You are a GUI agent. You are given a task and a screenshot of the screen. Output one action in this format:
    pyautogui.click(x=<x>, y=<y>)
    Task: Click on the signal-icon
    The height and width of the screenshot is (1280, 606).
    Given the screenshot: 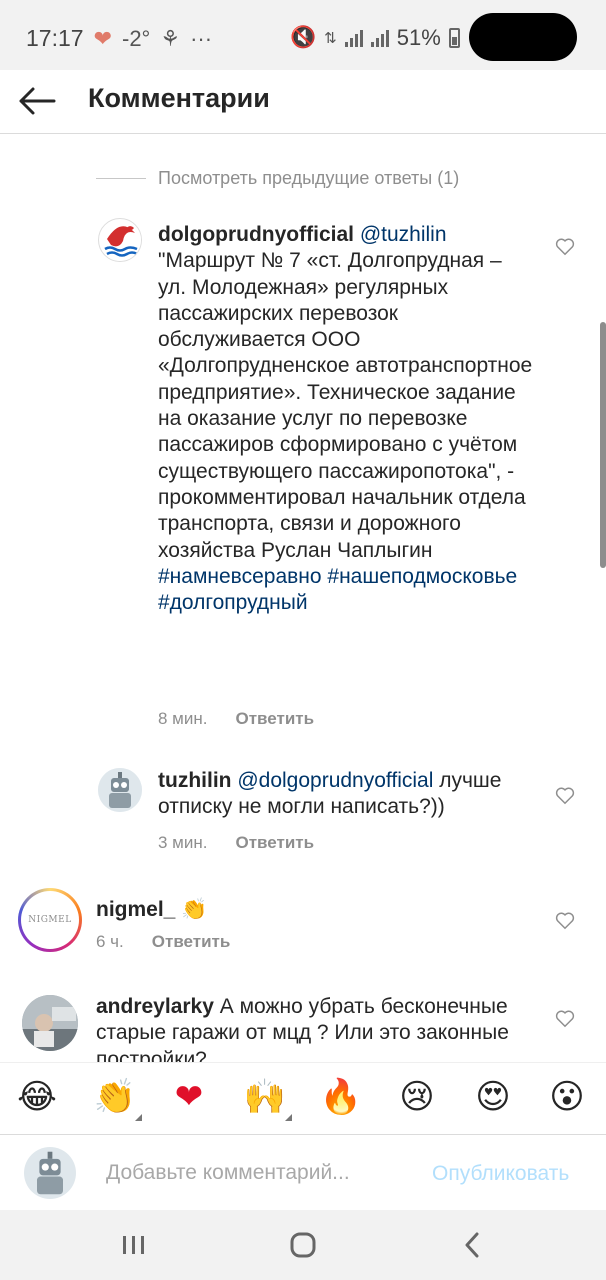 What is the action you would take?
    pyautogui.click(x=353, y=38)
    